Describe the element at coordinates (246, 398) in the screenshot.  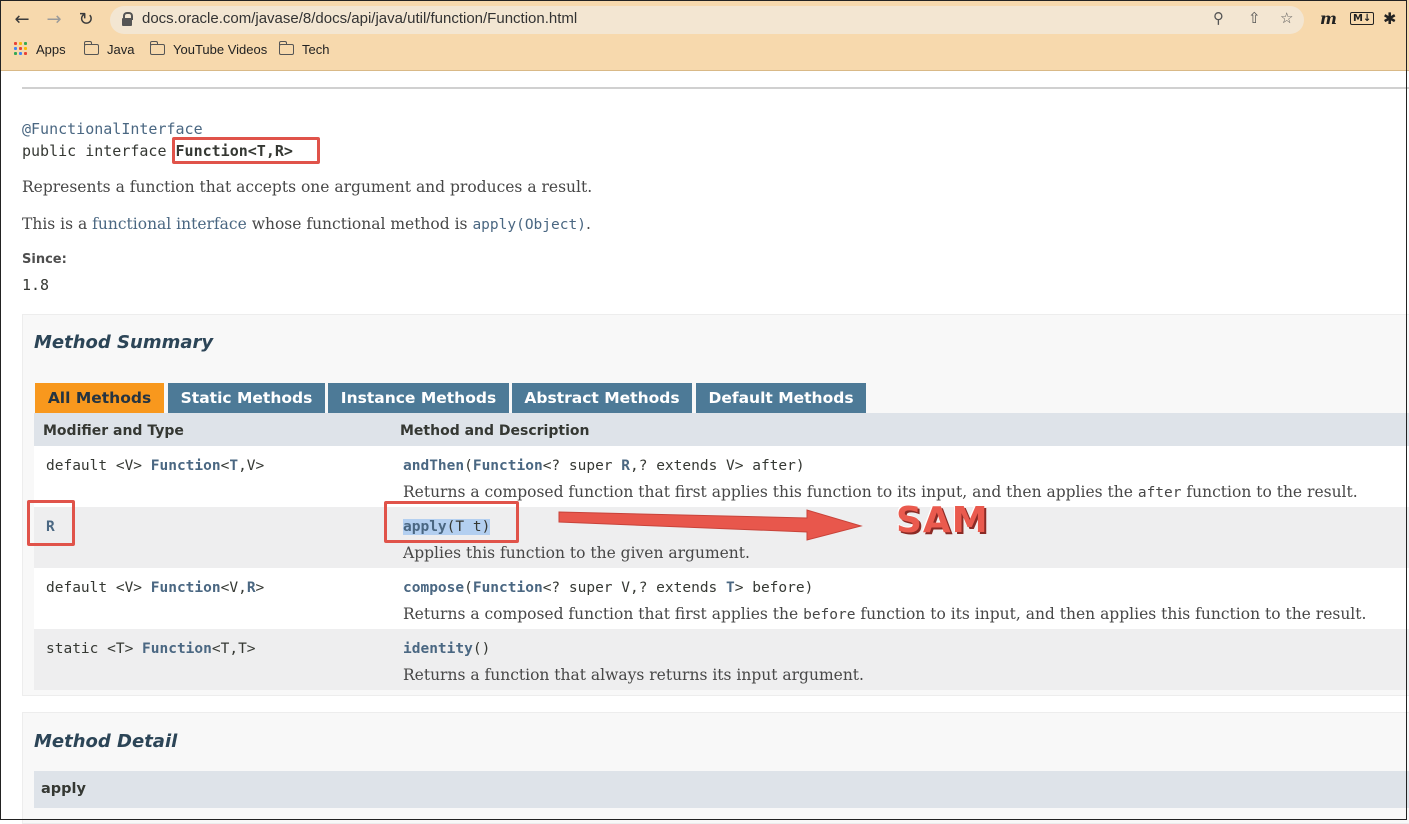
I see `tab-static-methods: Static Methods` at that location.